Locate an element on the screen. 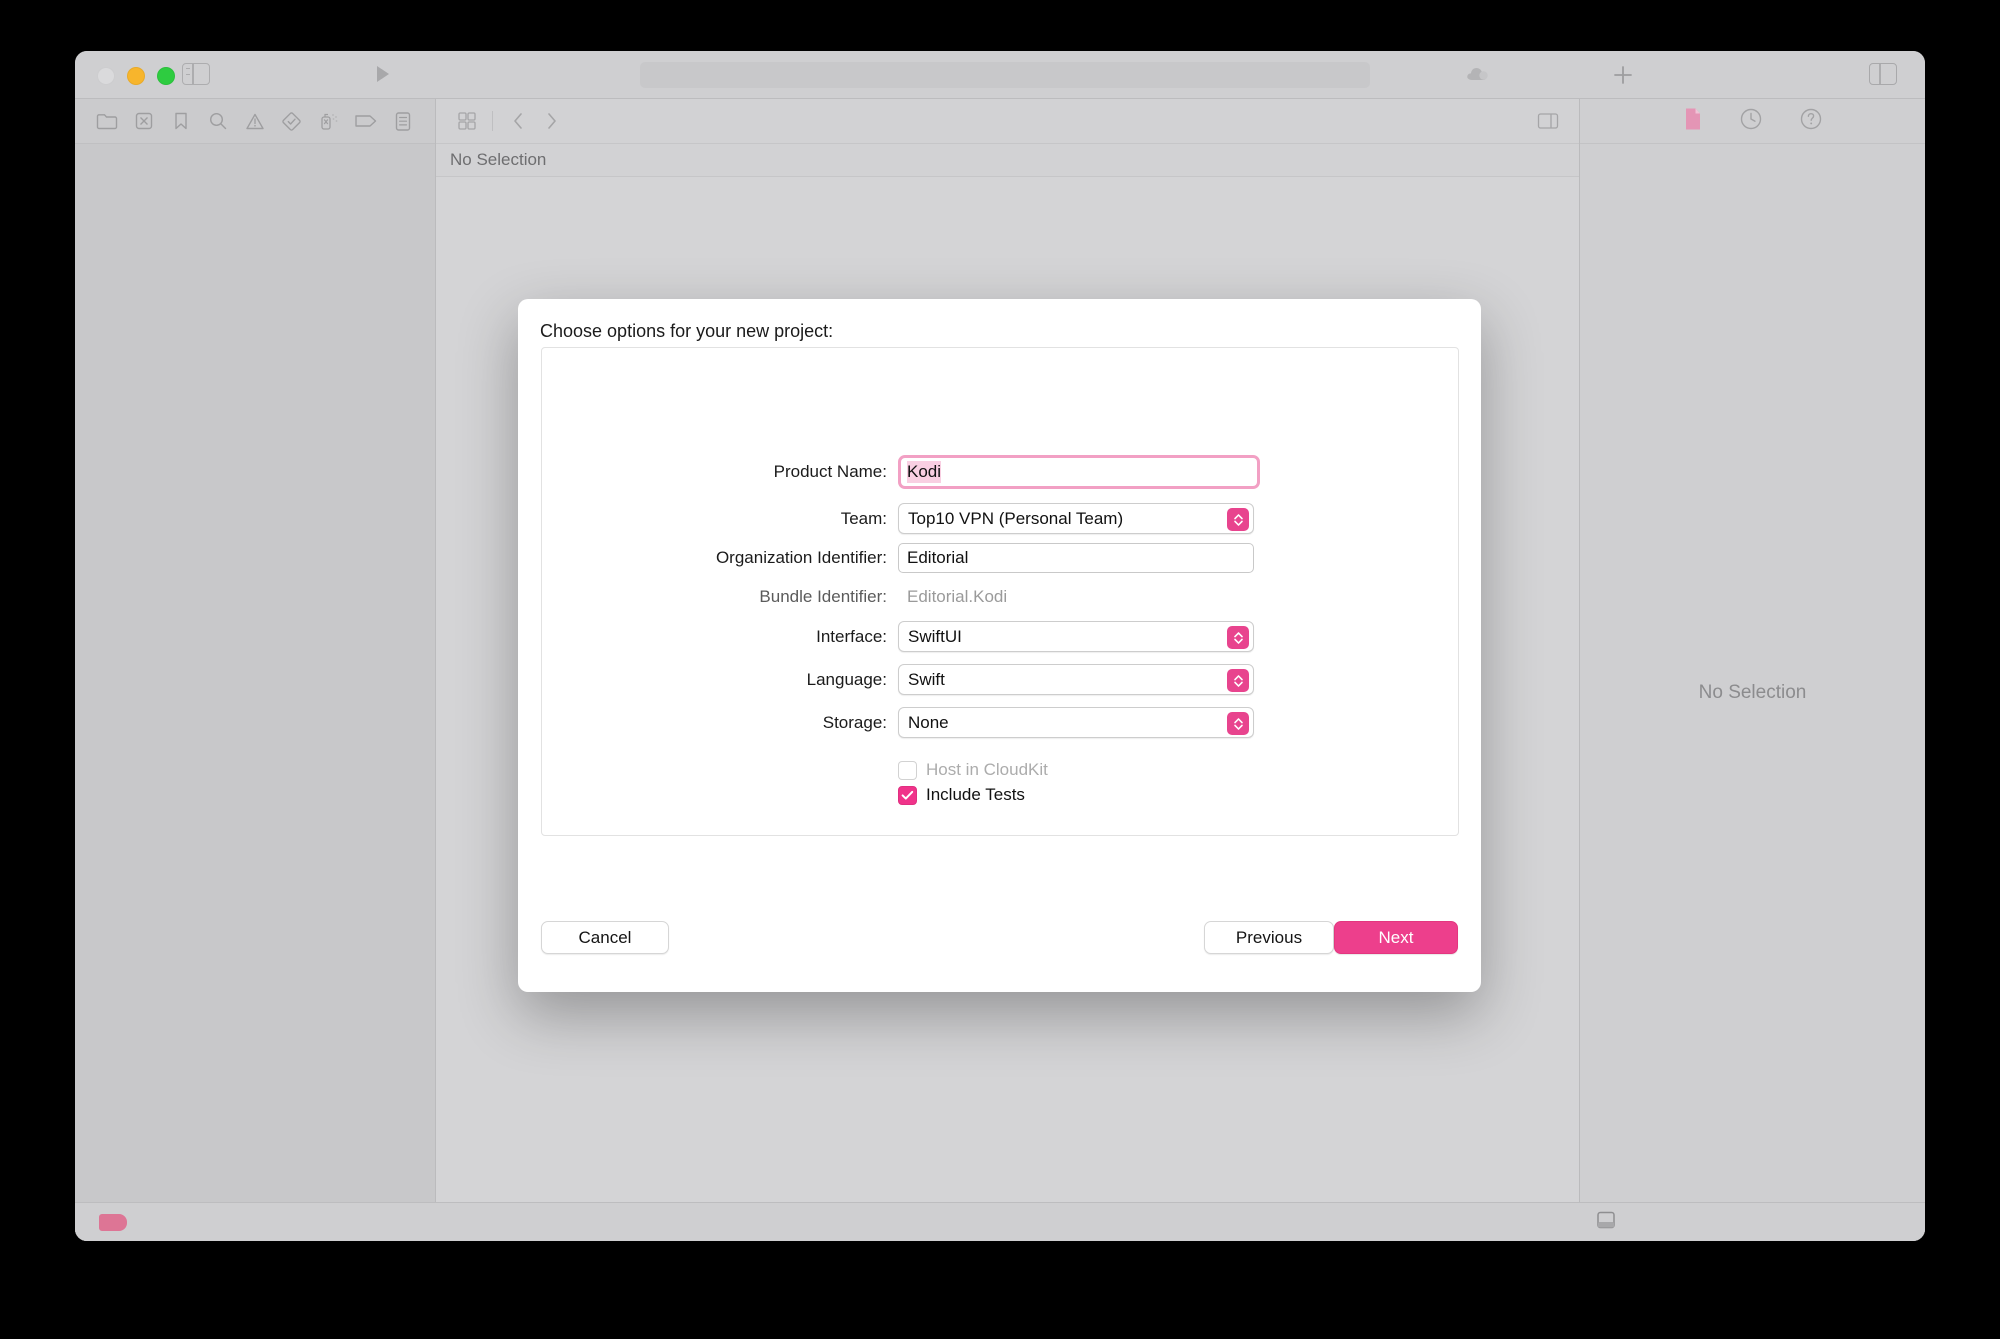 This screenshot has width=2000, height=1339. help-question-icon is located at coordinates (1811, 121).